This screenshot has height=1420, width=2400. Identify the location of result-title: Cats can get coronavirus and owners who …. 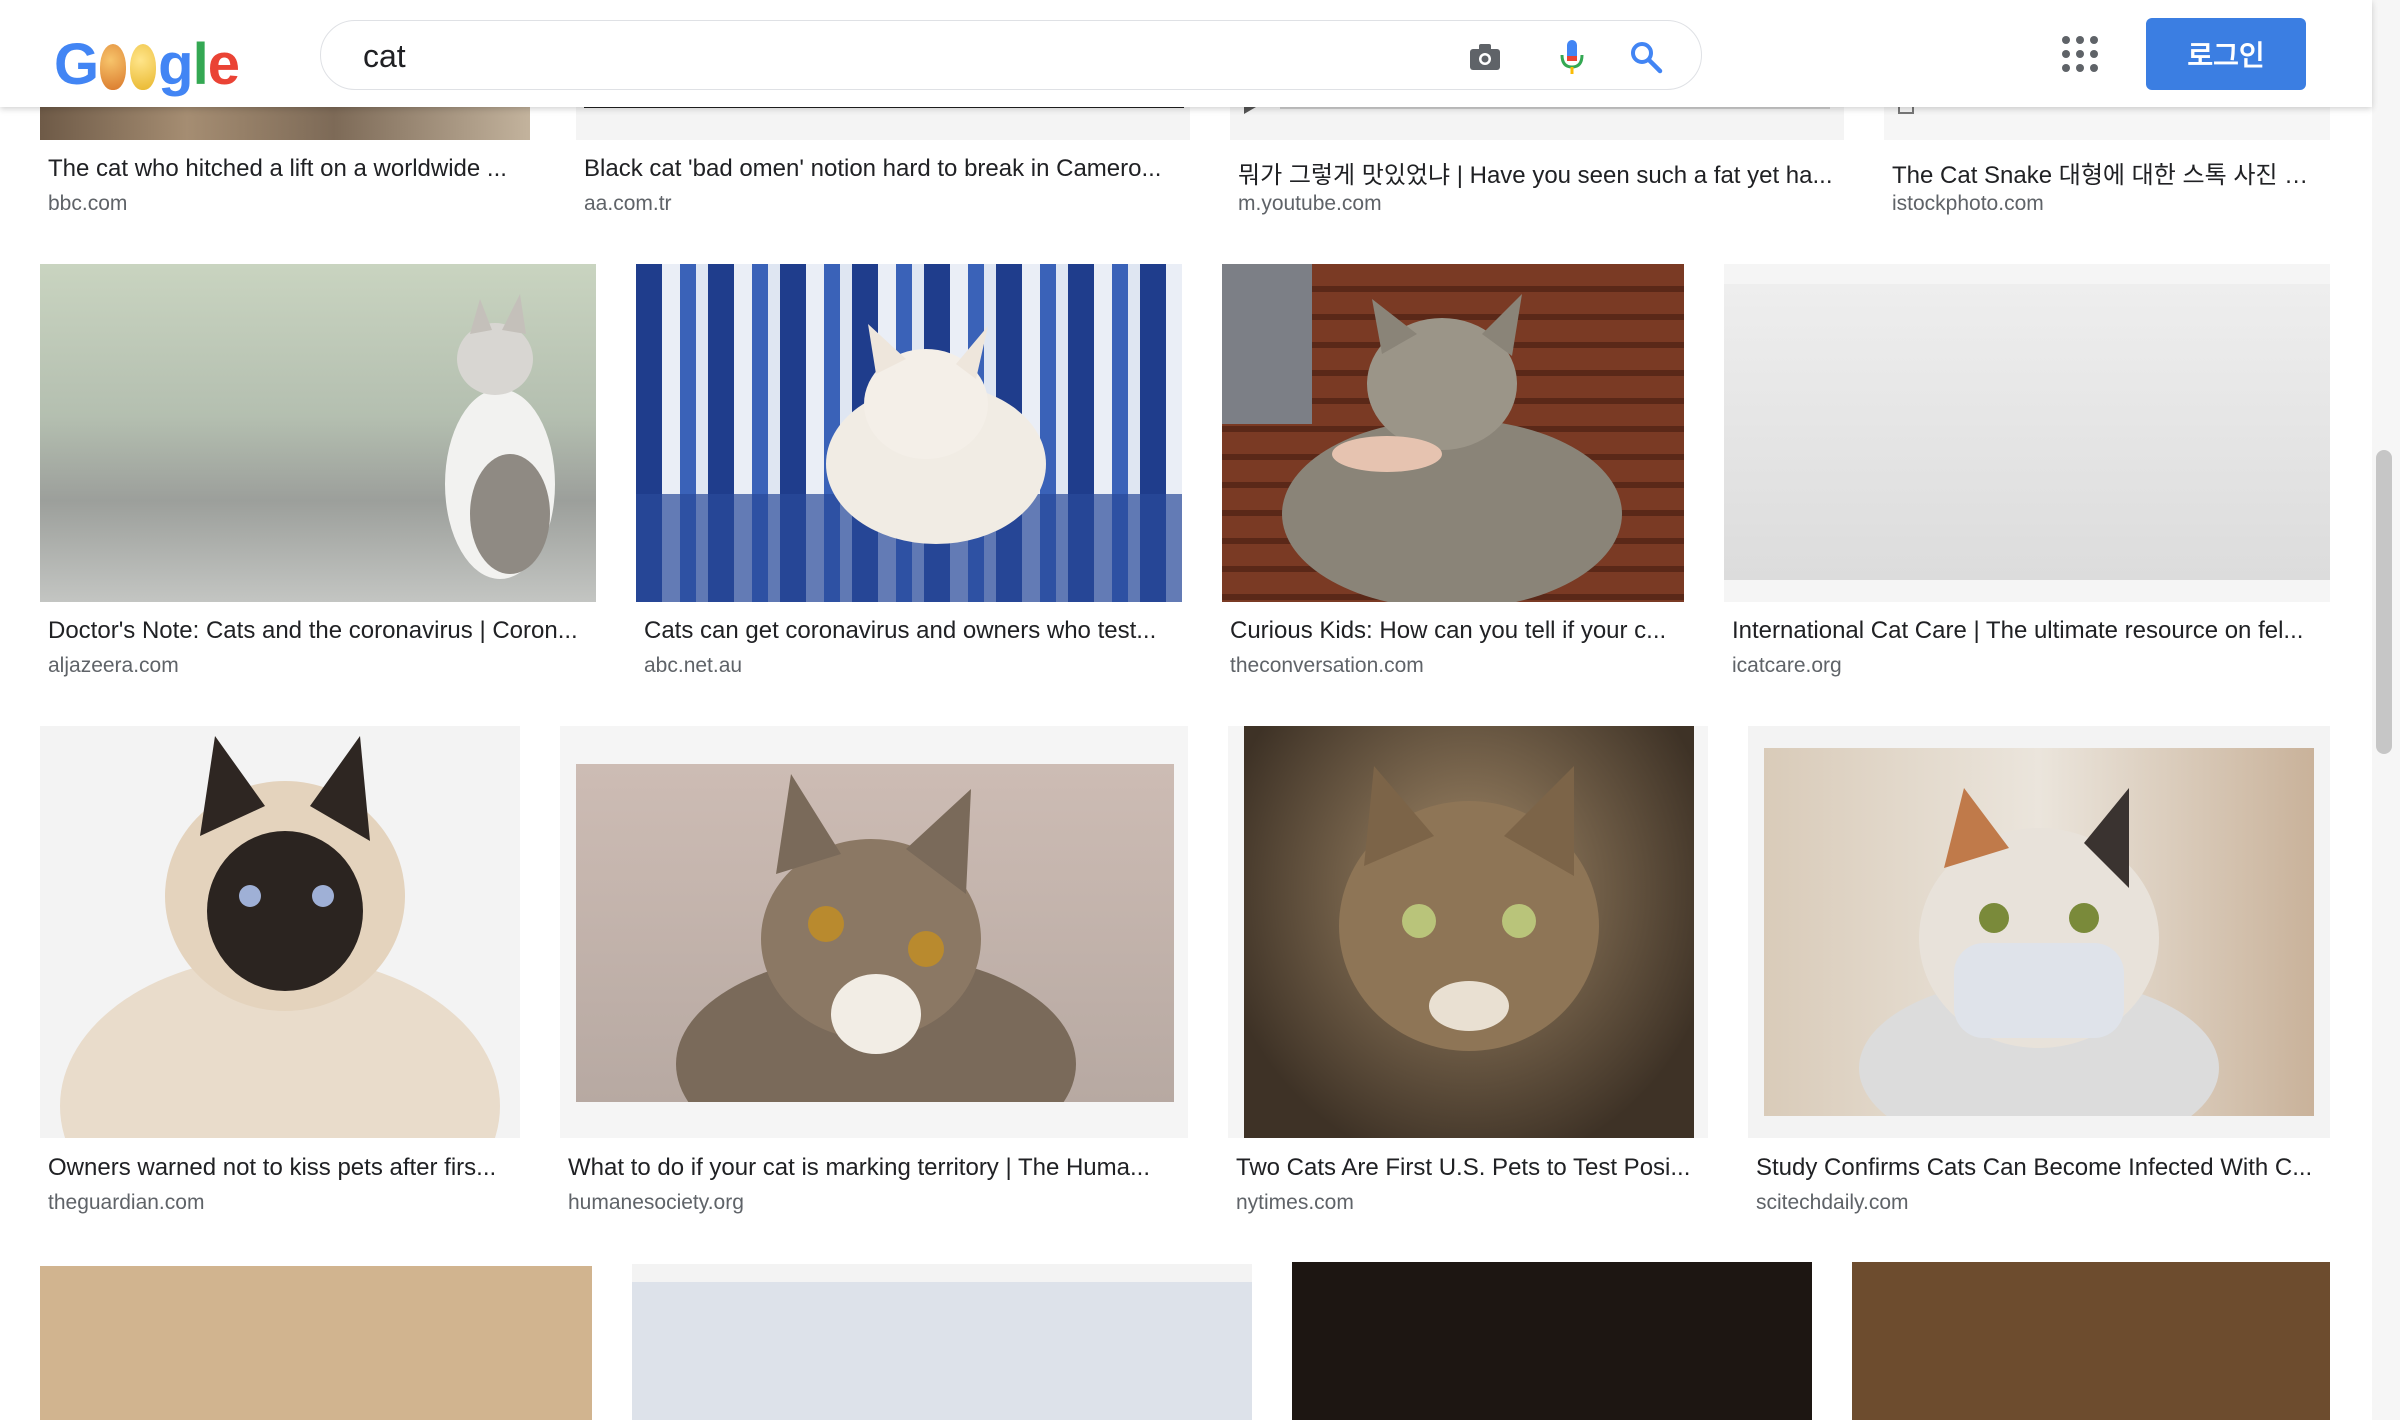
(913, 631).